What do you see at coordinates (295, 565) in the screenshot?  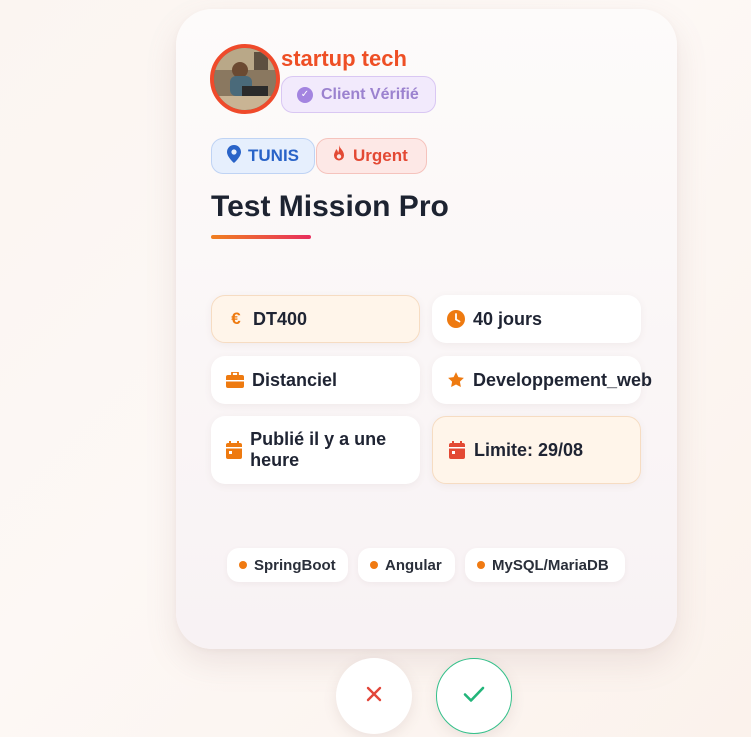 I see `skill-label: SpringBoot` at bounding box center [295, 565].